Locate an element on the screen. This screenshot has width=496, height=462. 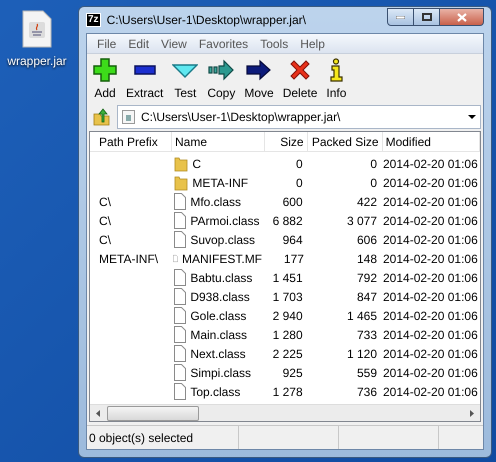
close-button is located at coordinates (462, 17).